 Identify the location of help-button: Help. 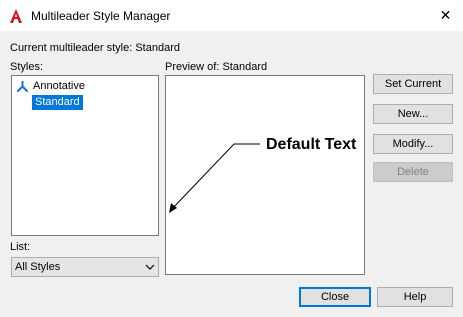
(415, 297).